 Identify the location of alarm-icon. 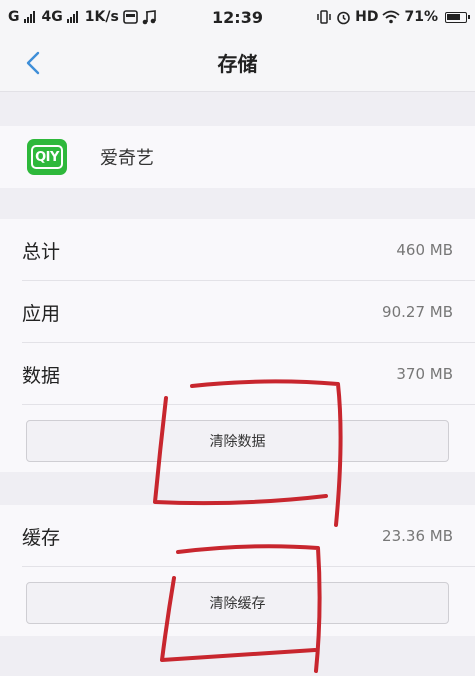
(343, 17).